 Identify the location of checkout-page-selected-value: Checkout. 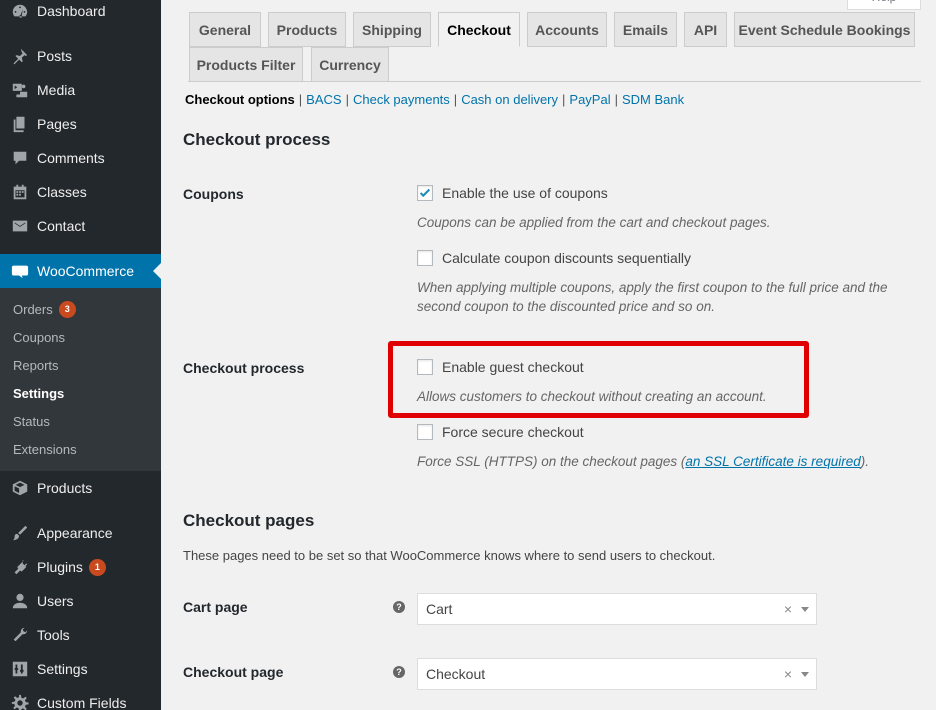
(456, 674).